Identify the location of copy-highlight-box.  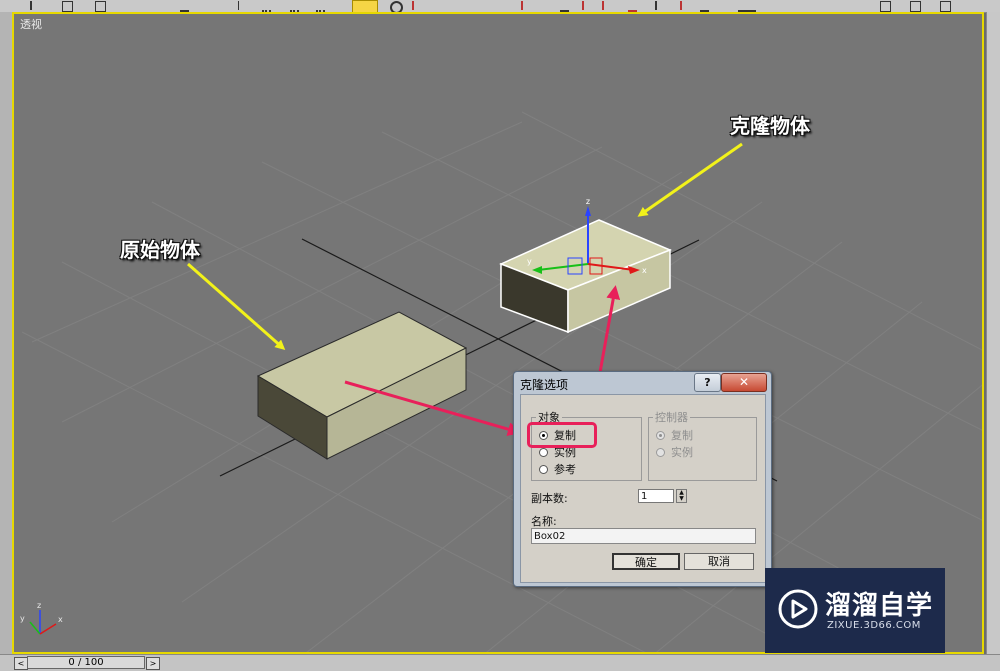
(562, 435).